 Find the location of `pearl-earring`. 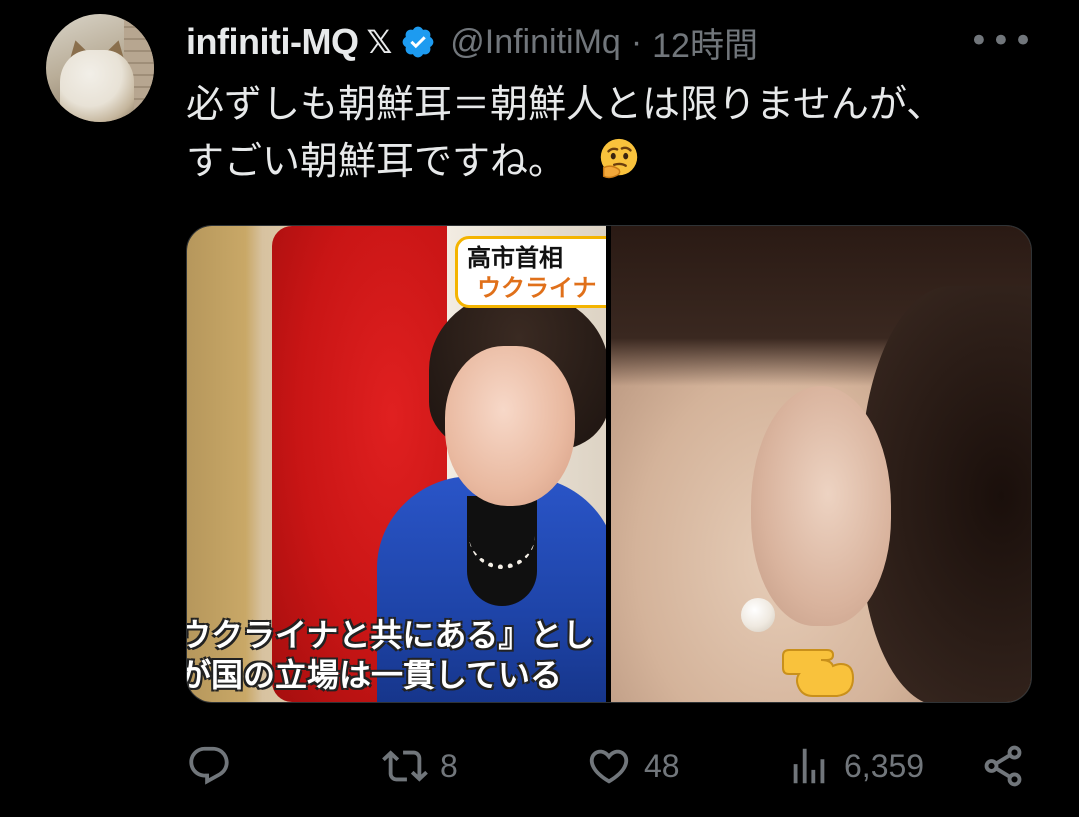

pearl-earring is located at coordinates (758, 615).